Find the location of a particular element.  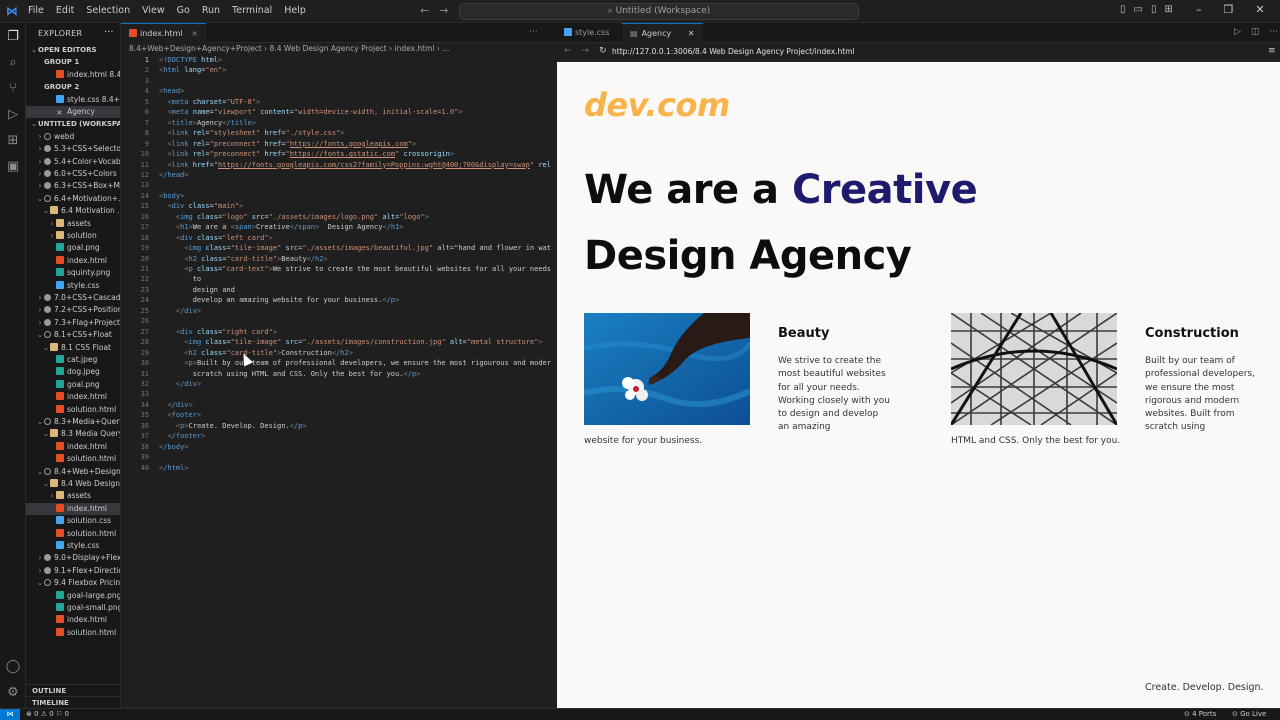

toggle-panel-icon: ▭ is located at coordinates (1138, 9).